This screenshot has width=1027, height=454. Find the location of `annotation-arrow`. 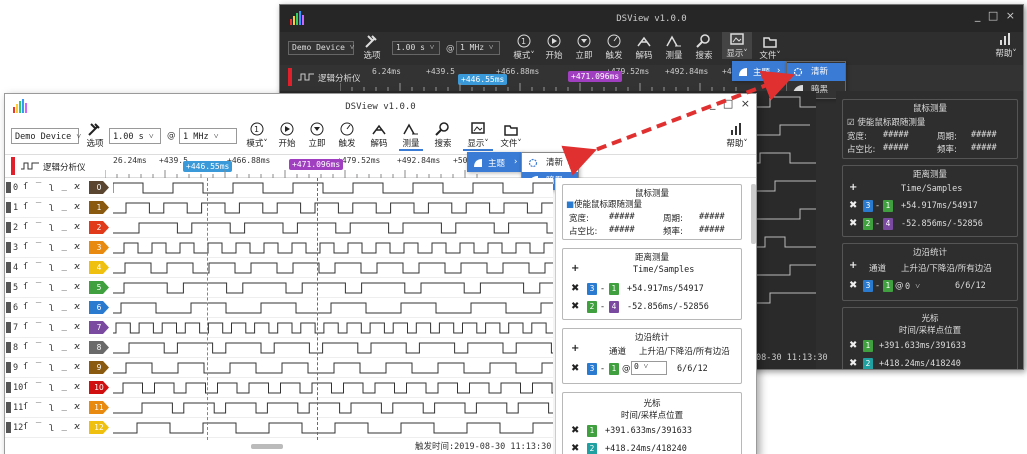

annotation-arrow is located at coordinates (678, 123).